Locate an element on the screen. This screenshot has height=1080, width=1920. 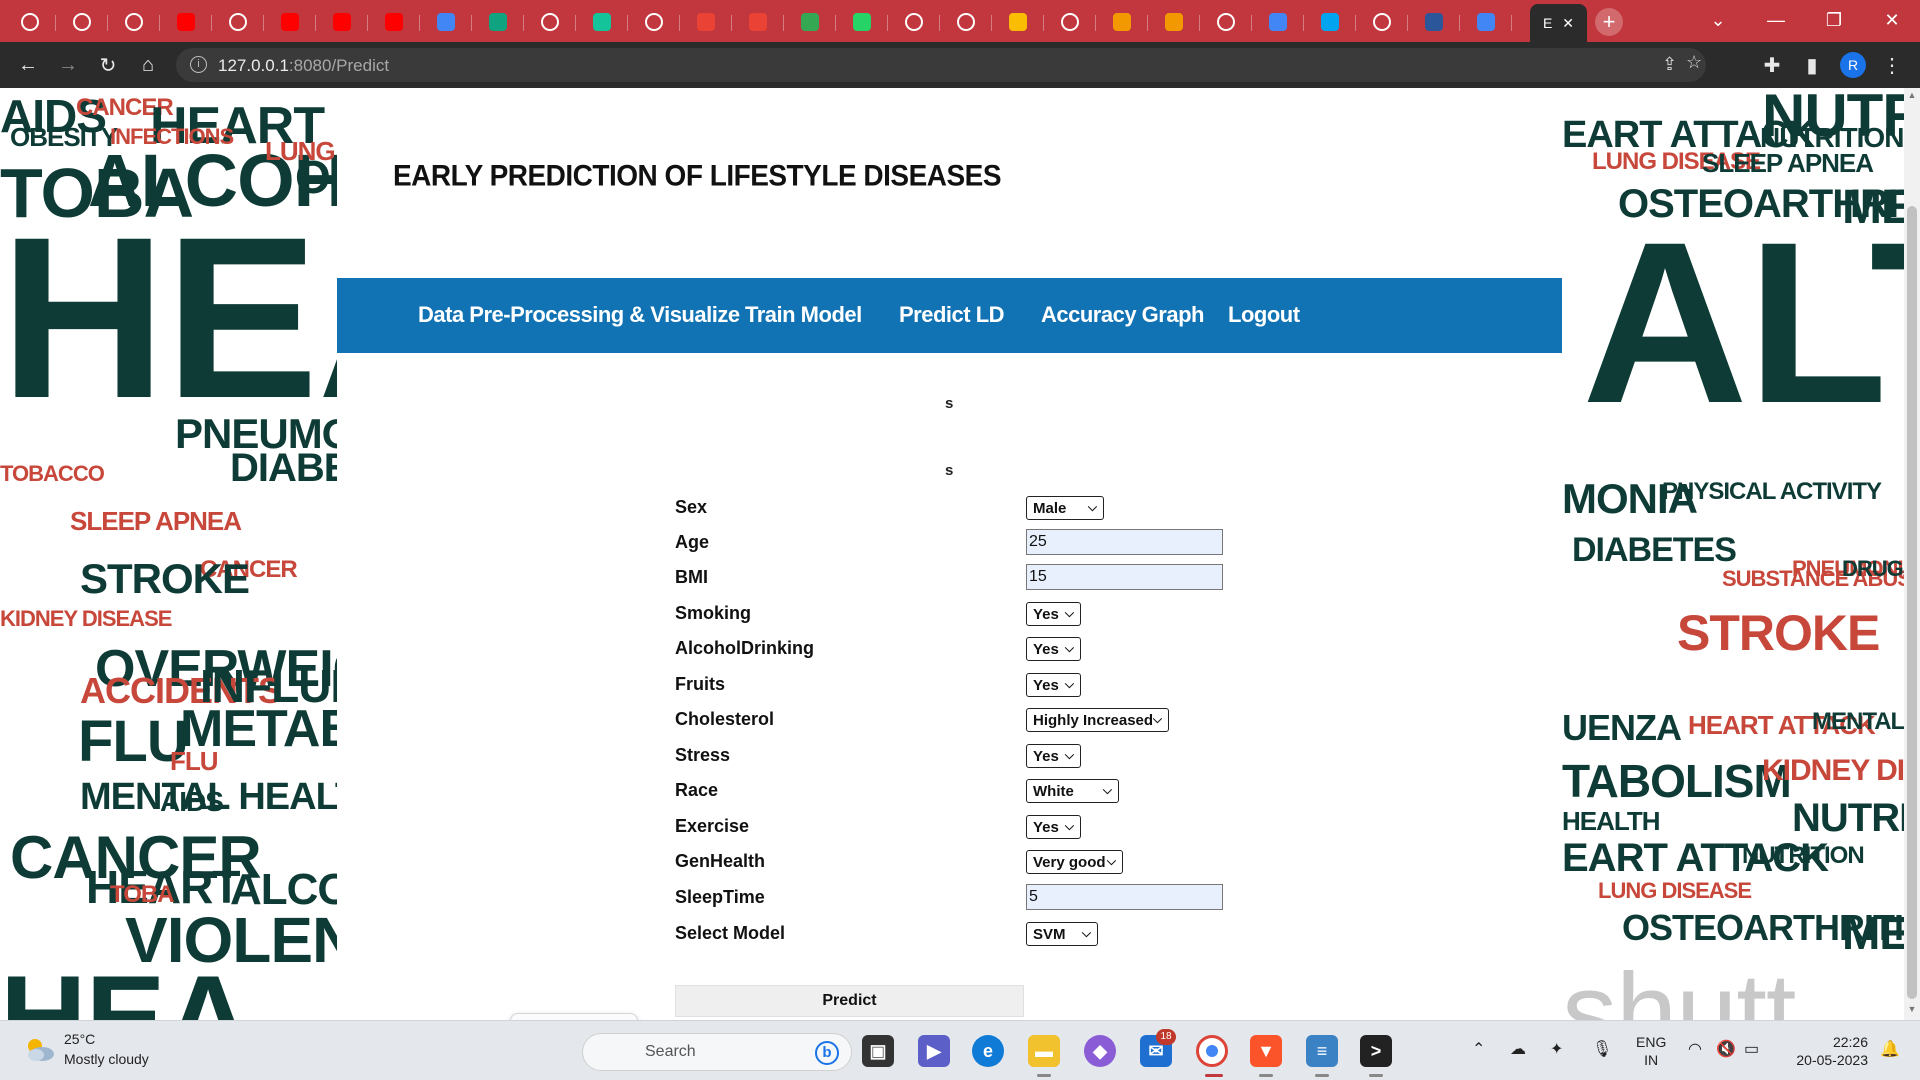
url-text: 127.0.0.1:8080/Predict is located at coordinates (303, 66).